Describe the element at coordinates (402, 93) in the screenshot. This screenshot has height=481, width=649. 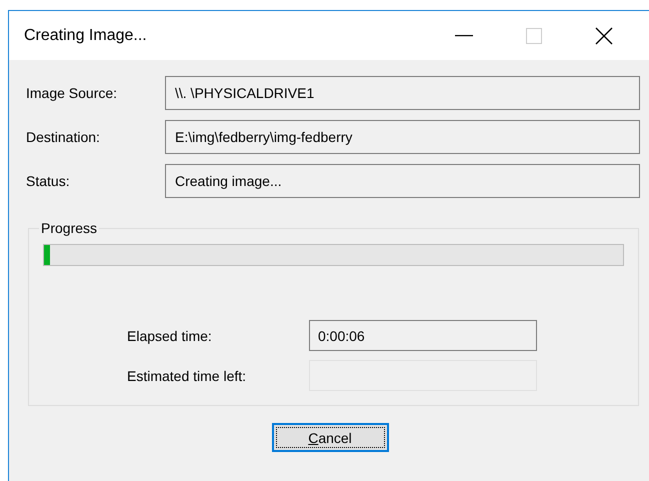
I see `text-field: \\. \PHYSICALDRIVE1` at that location.